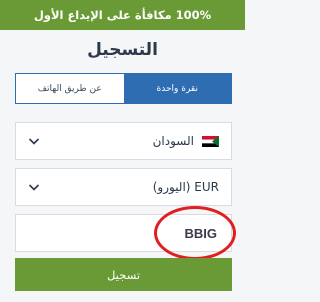  I want to click on bonus-banner: 100% مكافأة على الإيداع الأول, so click(122, 15).